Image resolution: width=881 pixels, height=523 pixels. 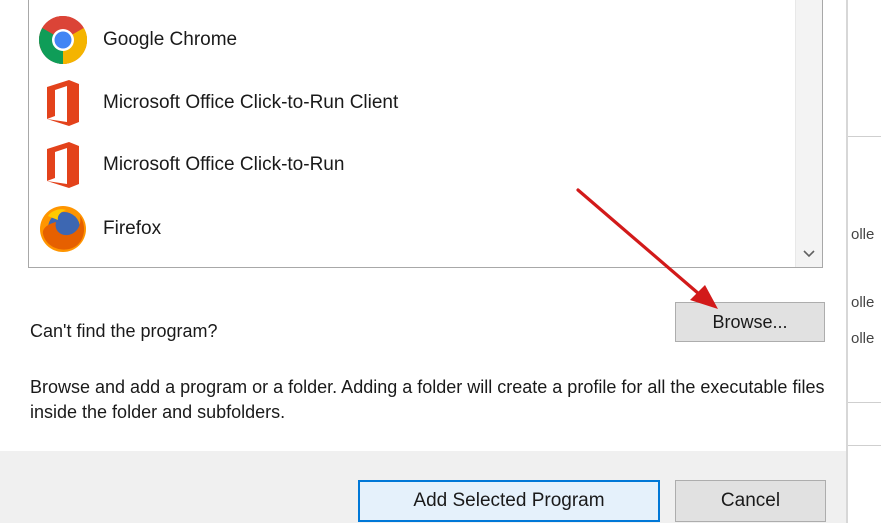 What do you see at coordinates (224, 164) in the screenshot?
I see `program-label: Microsoft Office Click-to-Run` at bounding box center [224, 164].